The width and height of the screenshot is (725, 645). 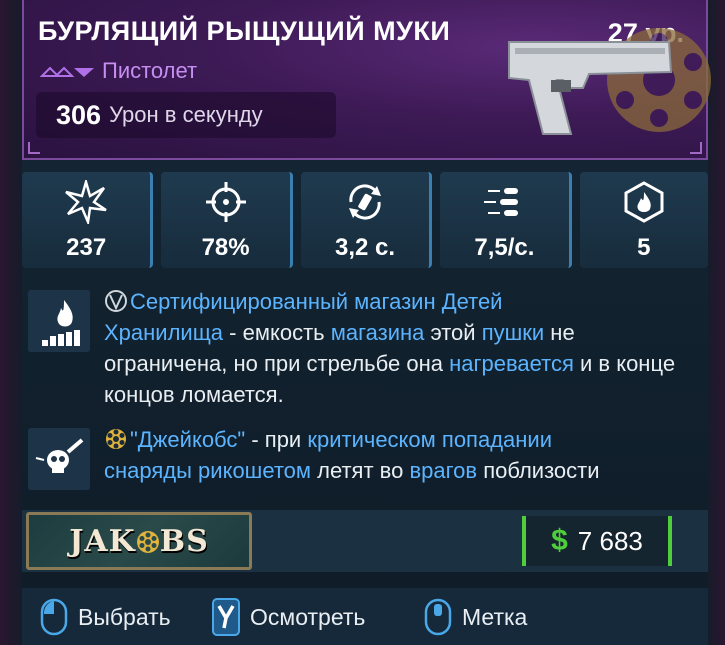 I want to click on perk-keyword: магазина, so click(x=377, y=332).